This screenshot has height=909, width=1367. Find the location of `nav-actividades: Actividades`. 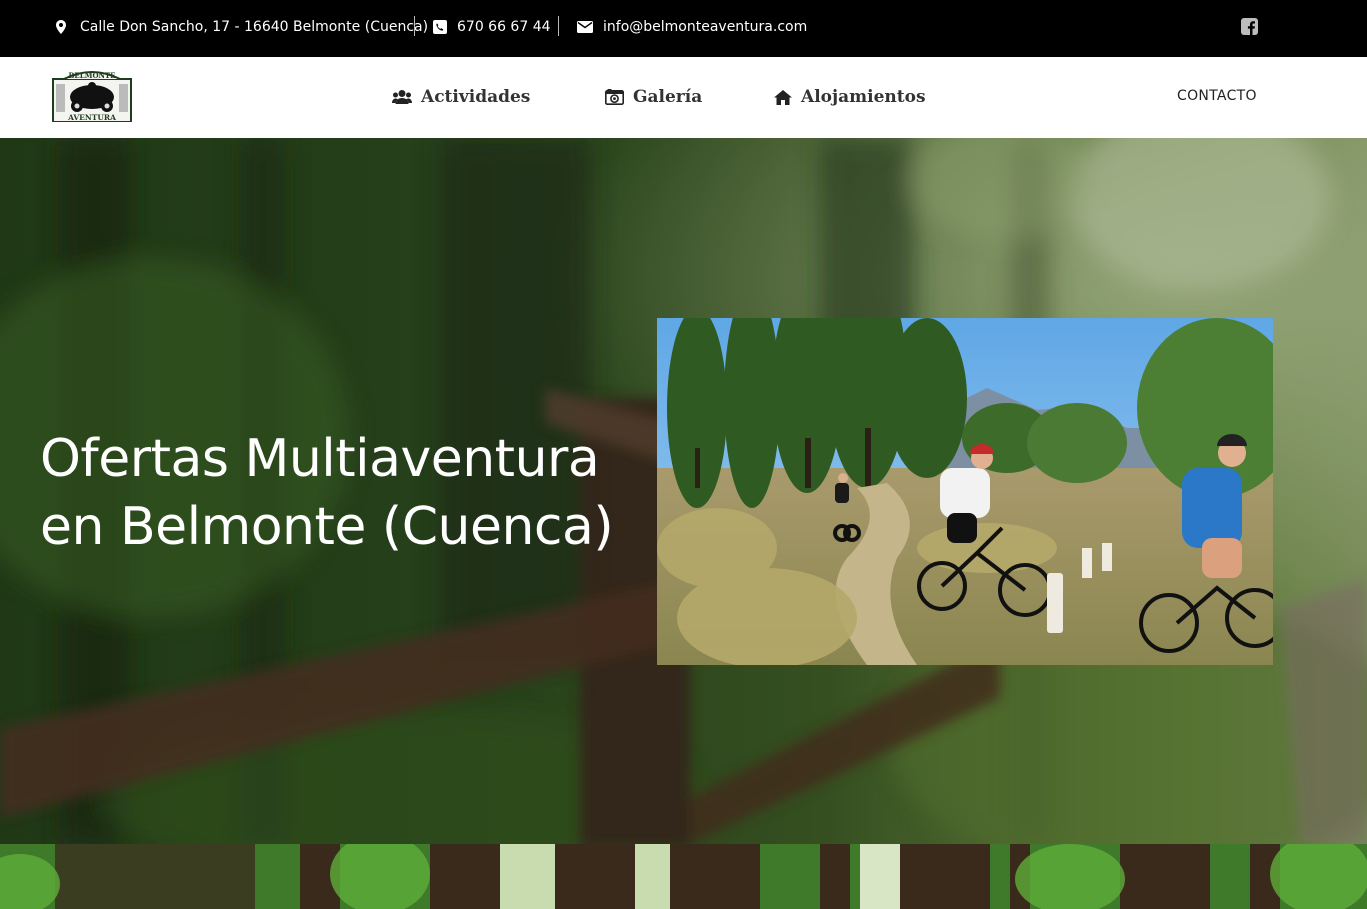

nav-actividades: Actividades is located at coordinates (461, 97).